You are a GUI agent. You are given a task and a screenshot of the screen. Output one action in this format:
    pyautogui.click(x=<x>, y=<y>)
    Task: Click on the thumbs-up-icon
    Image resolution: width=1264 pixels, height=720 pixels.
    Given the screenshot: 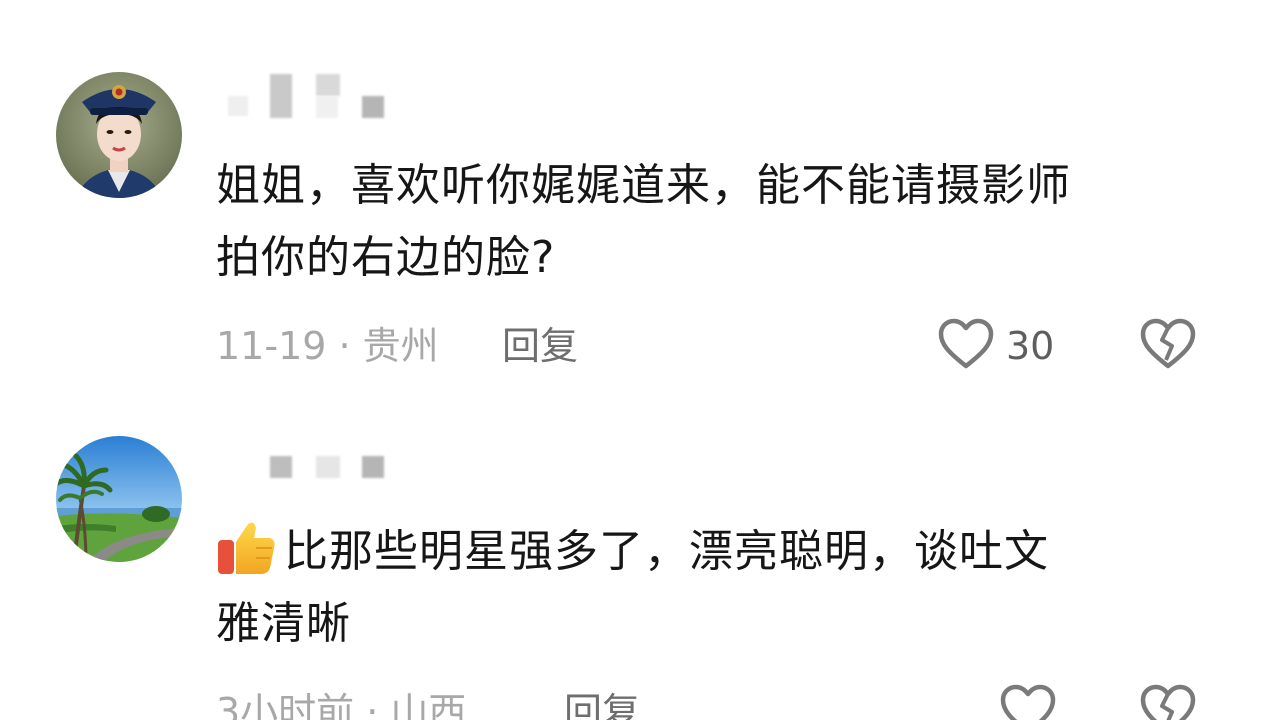 What is the action you would take?
    pyautogui.click(x=246, y=548)
    